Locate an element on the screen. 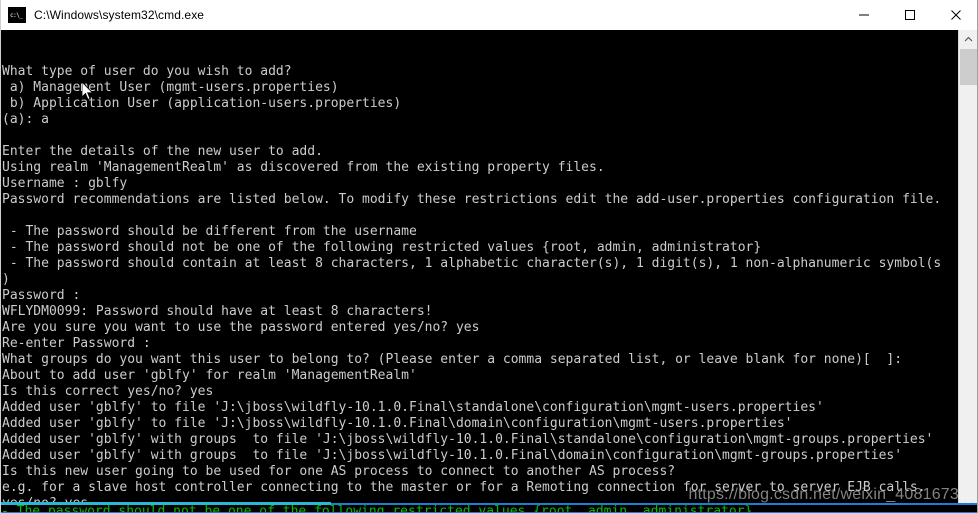 This screenshot has height=513, width=978. scrollbar-thumb is located at coordinates (968, 67).